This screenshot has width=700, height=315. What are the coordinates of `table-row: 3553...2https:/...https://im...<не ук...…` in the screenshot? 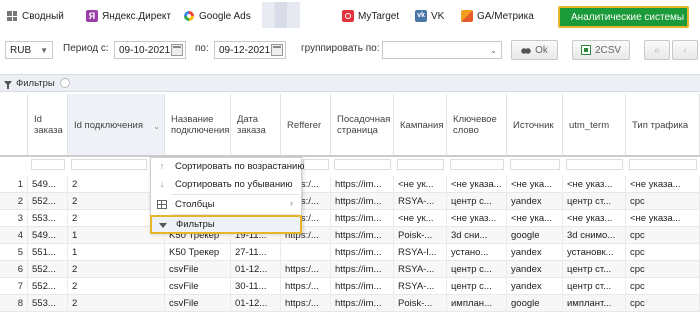 It's located at (350, 218).